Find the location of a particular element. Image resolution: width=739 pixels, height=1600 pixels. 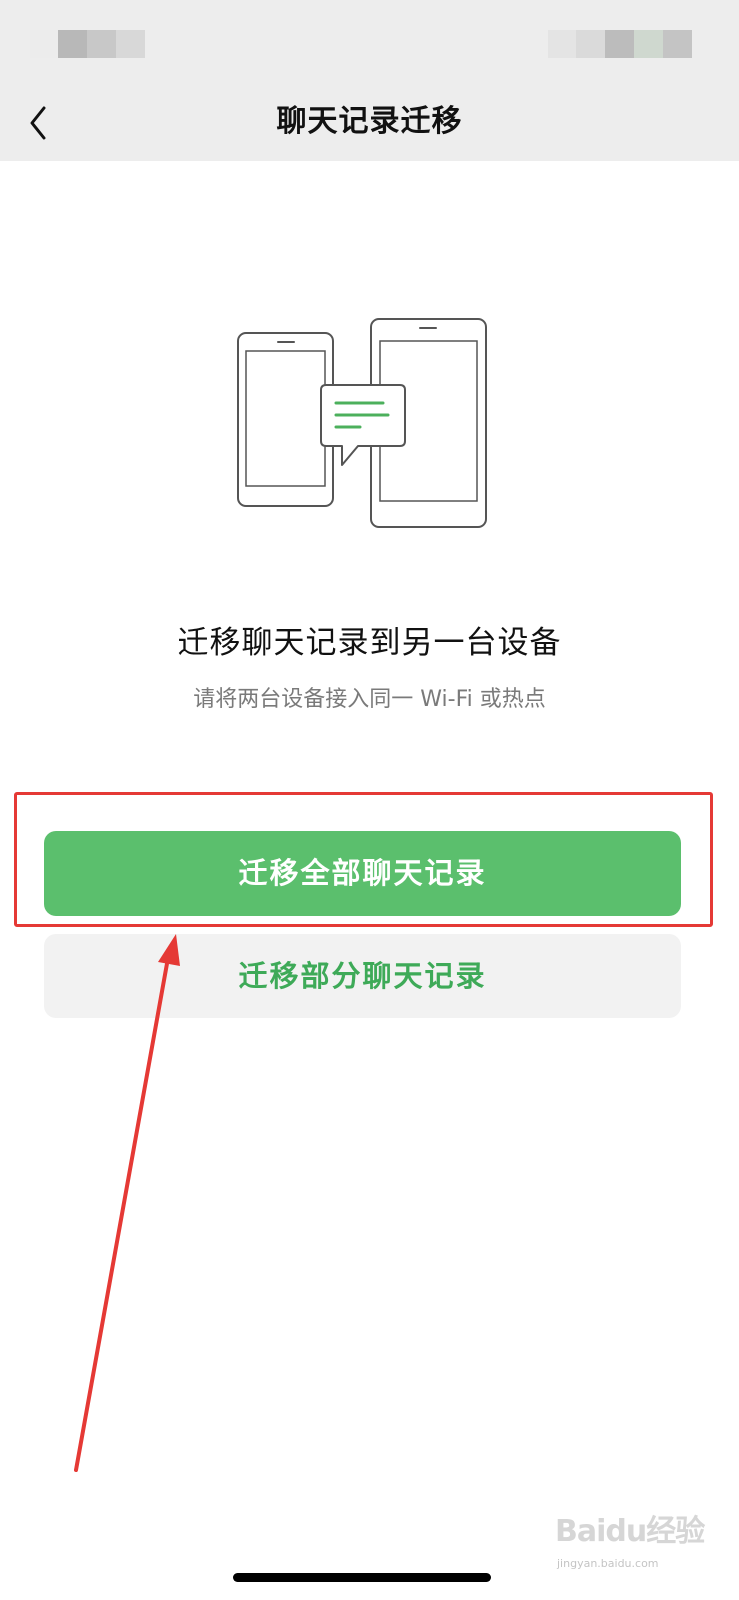

two-phones-transfer-icon is located at coordinates (365, 425).